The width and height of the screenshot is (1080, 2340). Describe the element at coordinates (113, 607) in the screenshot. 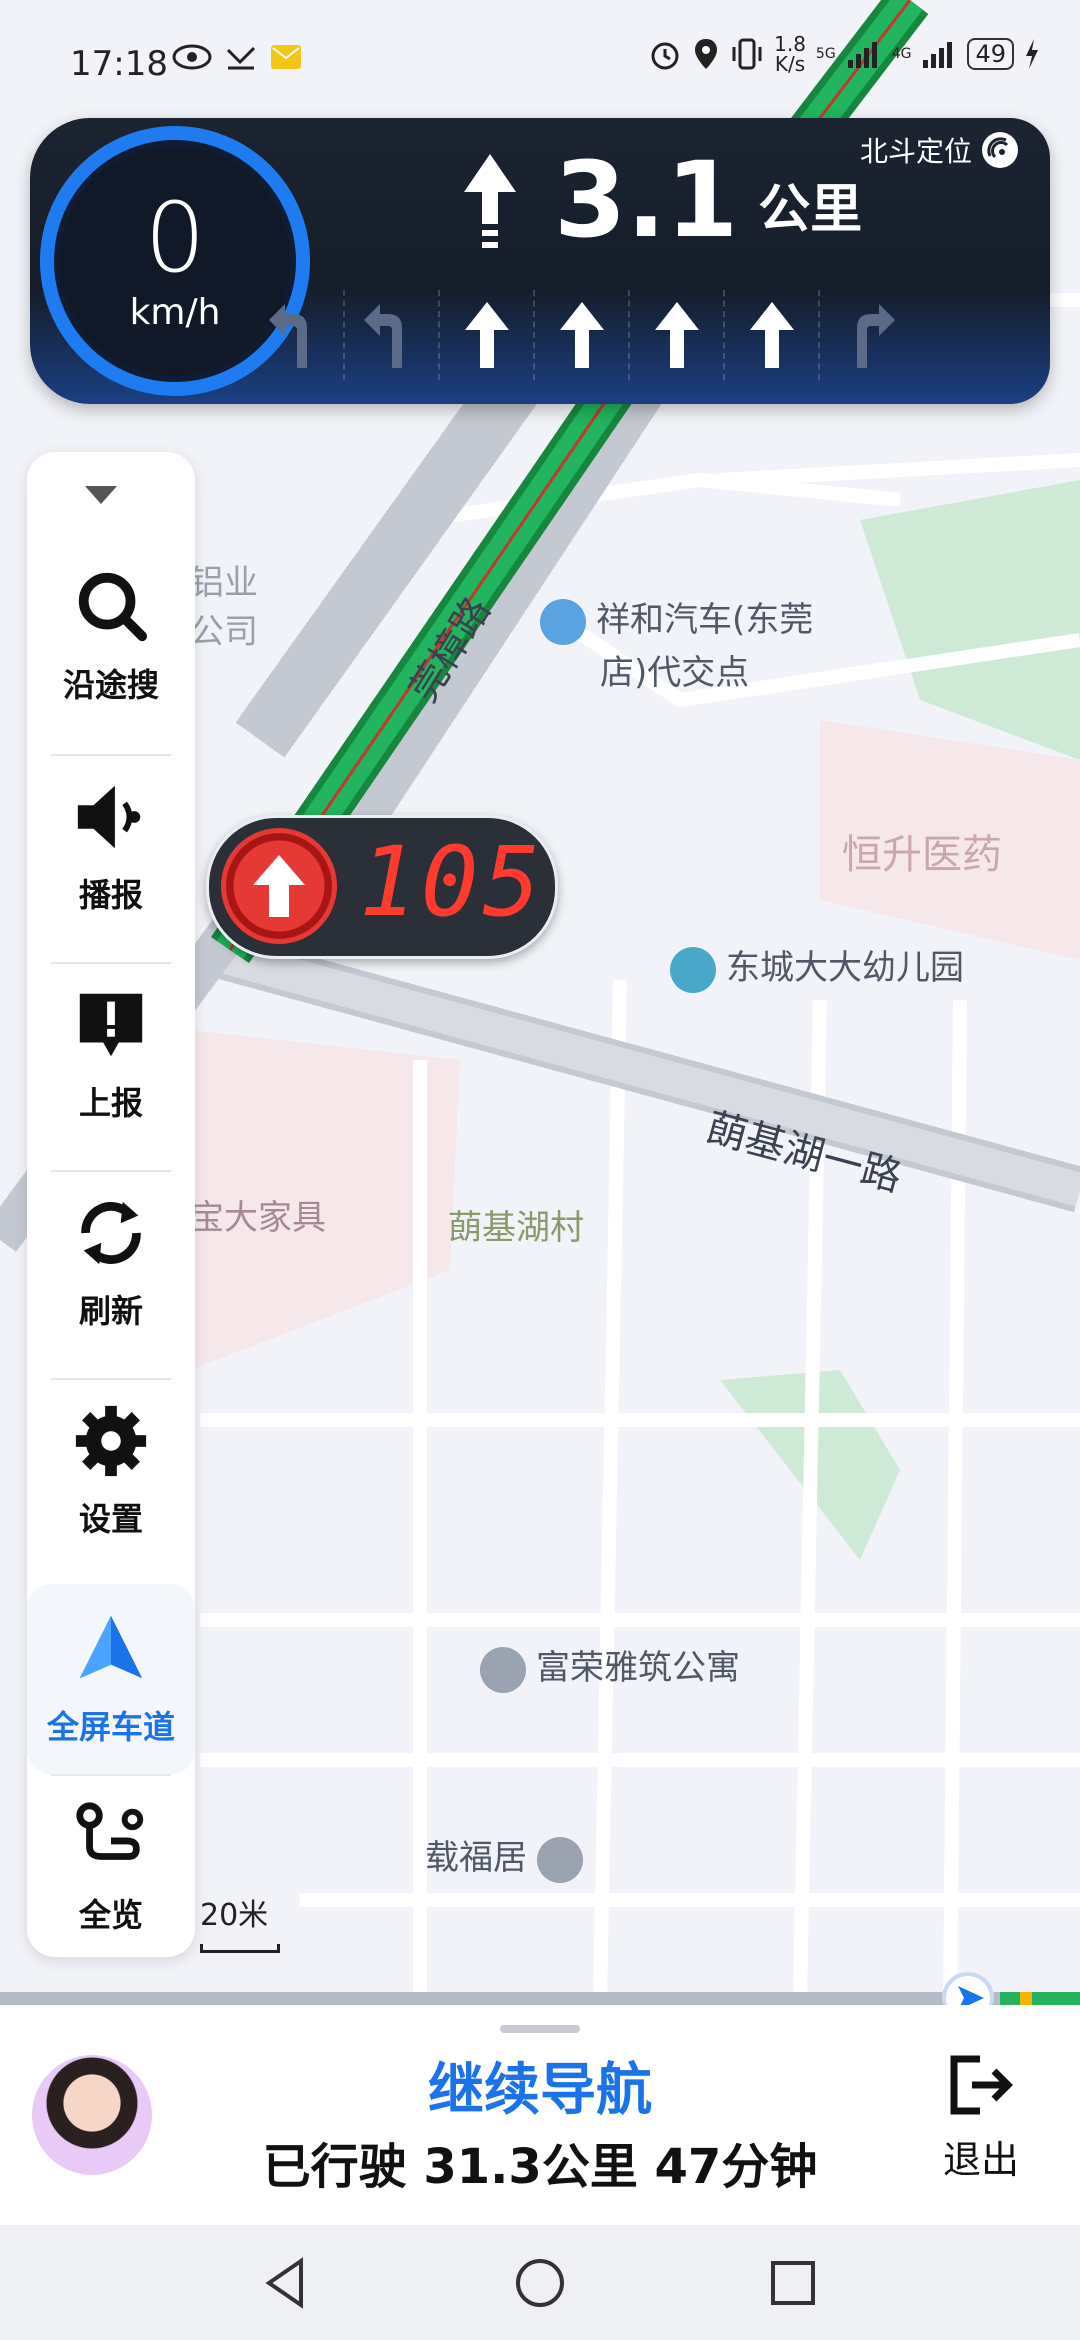

I see `search-icon` at that location.